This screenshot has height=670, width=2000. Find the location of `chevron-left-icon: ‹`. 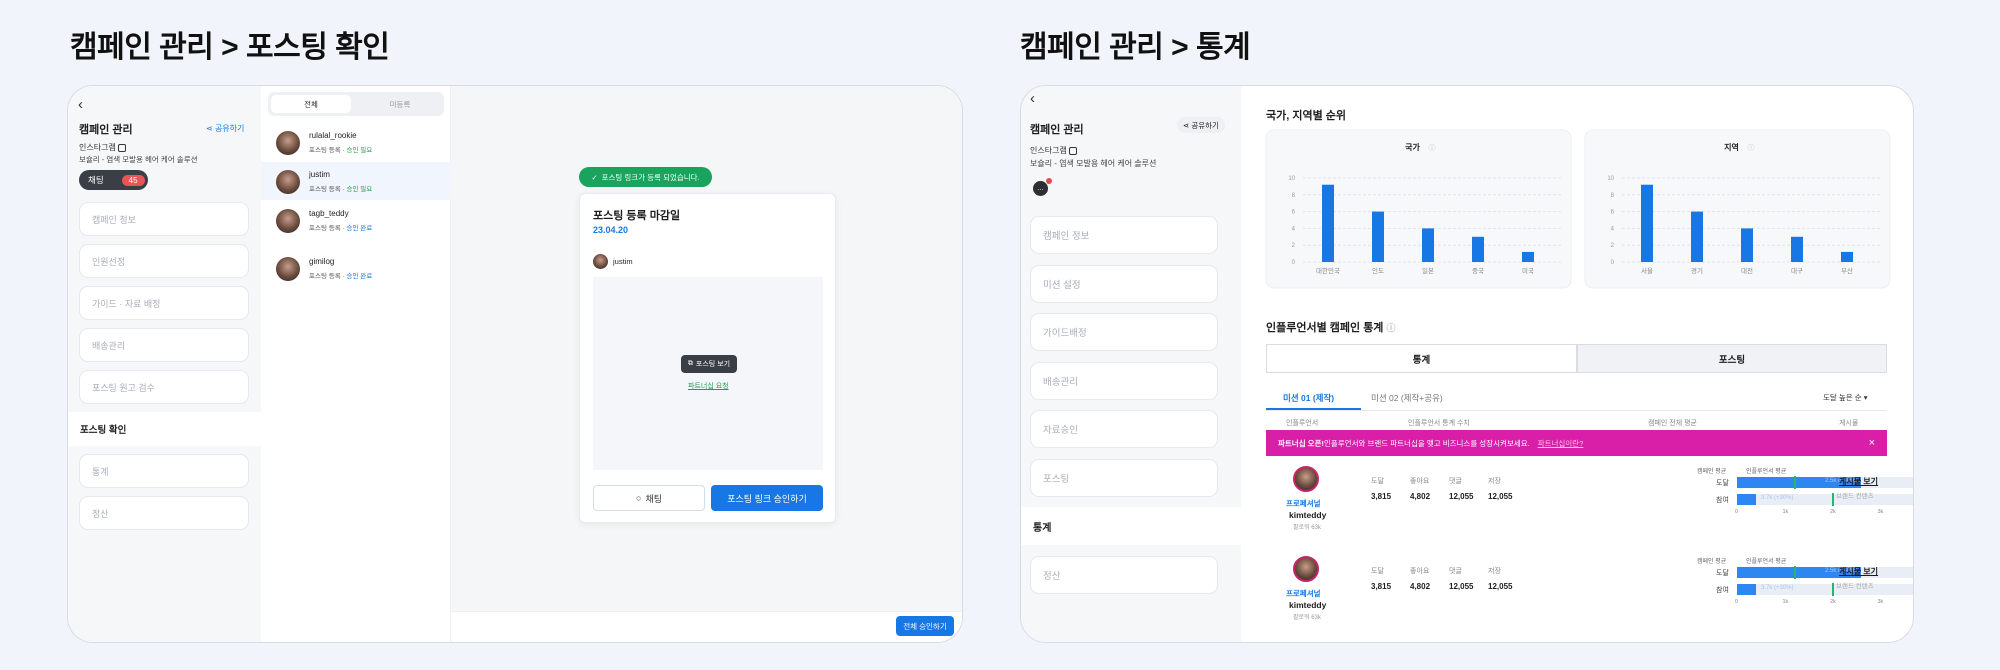

chevron-left-icon: ‹ is located at coordinates (80, 104).